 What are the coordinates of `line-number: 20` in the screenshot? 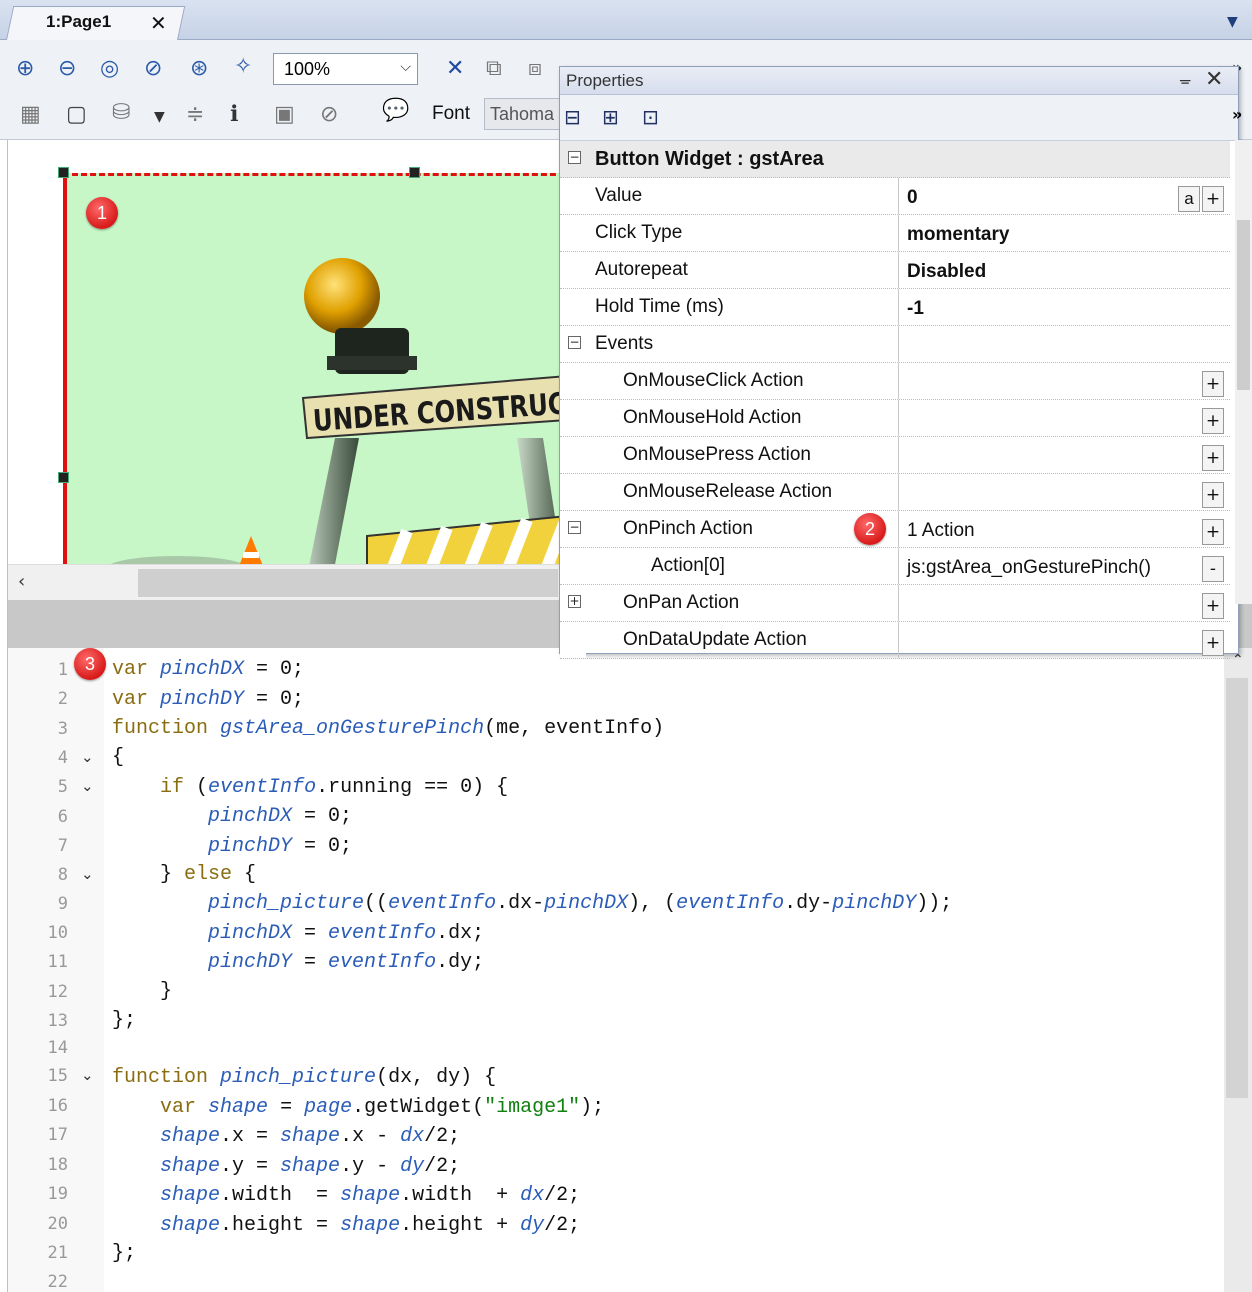 It's located at (57, 1224).